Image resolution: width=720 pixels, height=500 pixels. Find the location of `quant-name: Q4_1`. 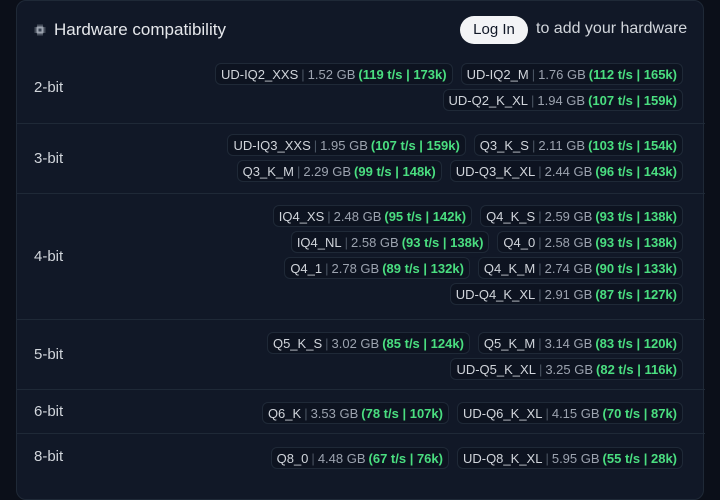

quant-name: Q4_1 is located at coordinates (306, 268).